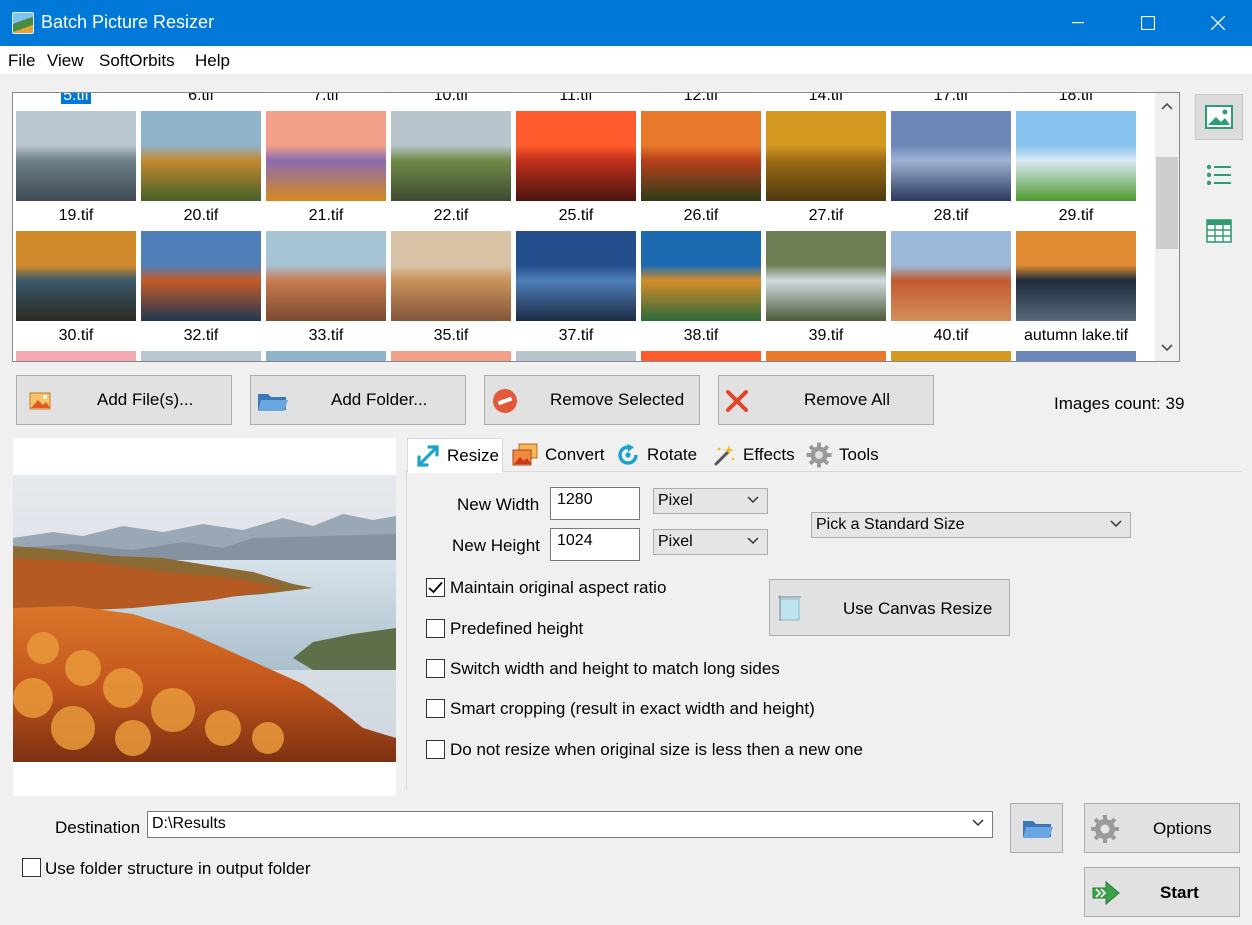  Describe the element at coordinates (626, 23) in the screenshot. I see `title-bar: Batch Picture Resizer` at that location.